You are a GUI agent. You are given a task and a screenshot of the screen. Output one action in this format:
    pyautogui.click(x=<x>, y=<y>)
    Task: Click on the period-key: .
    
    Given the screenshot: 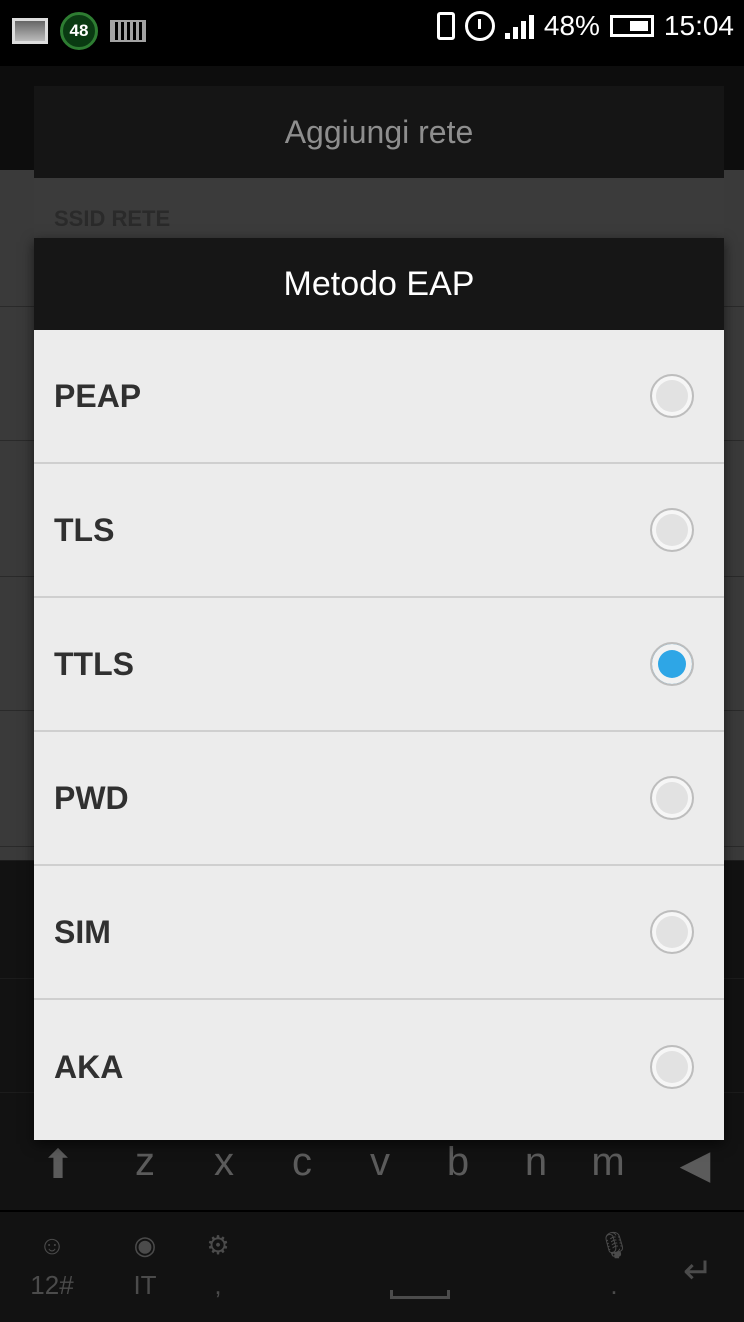 What is the action you would take?
    pyautogui.click(x=614, y=1285)
    